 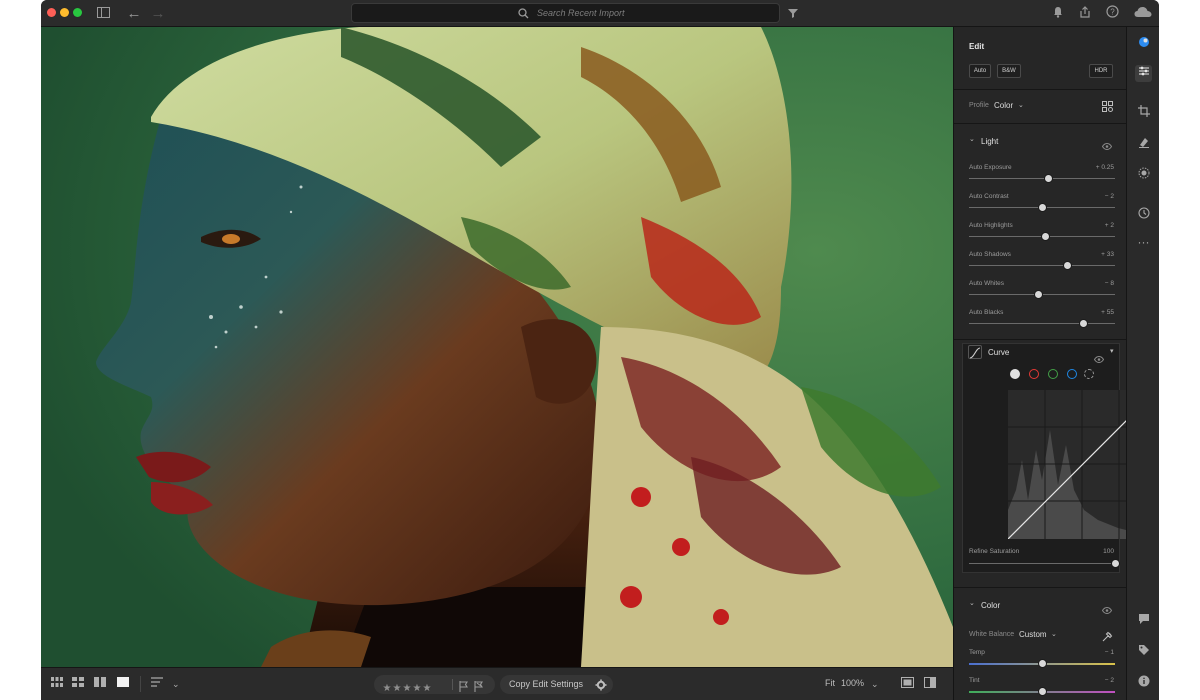 What do you see at coordinates (601, 687) in the screenshot?
I see `settings-gear-icon` at bounding box center [601, 687].